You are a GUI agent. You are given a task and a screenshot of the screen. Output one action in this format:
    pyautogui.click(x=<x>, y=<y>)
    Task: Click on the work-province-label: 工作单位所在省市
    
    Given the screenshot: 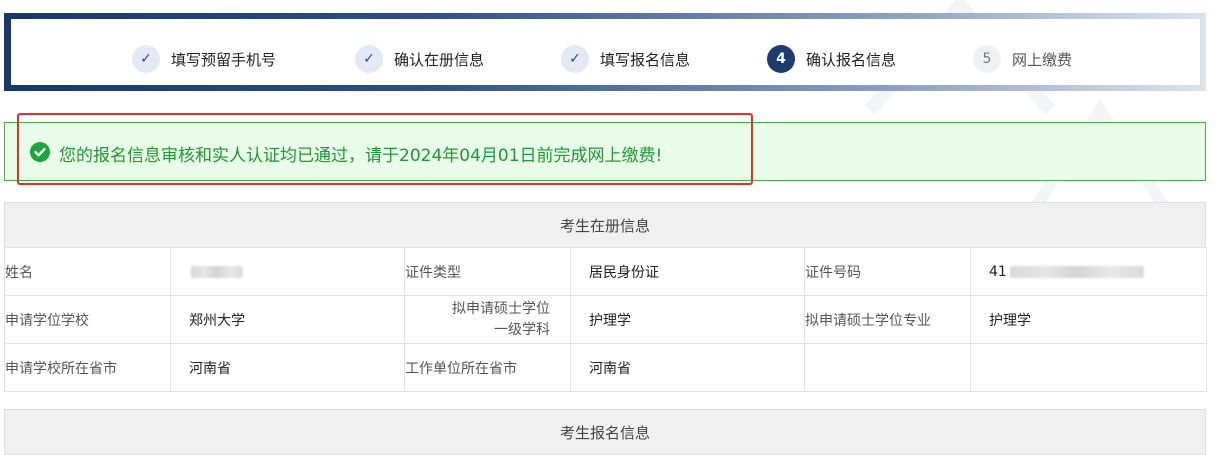 What is the action you would take?
    pyautogui.click(x=487, y=367)
    